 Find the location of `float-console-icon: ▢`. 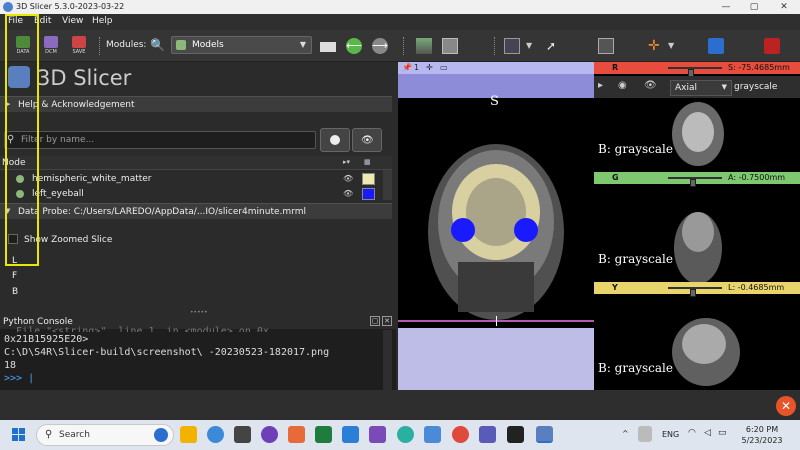

float-console-icon: ▢ is located at coordinates (375, 321).